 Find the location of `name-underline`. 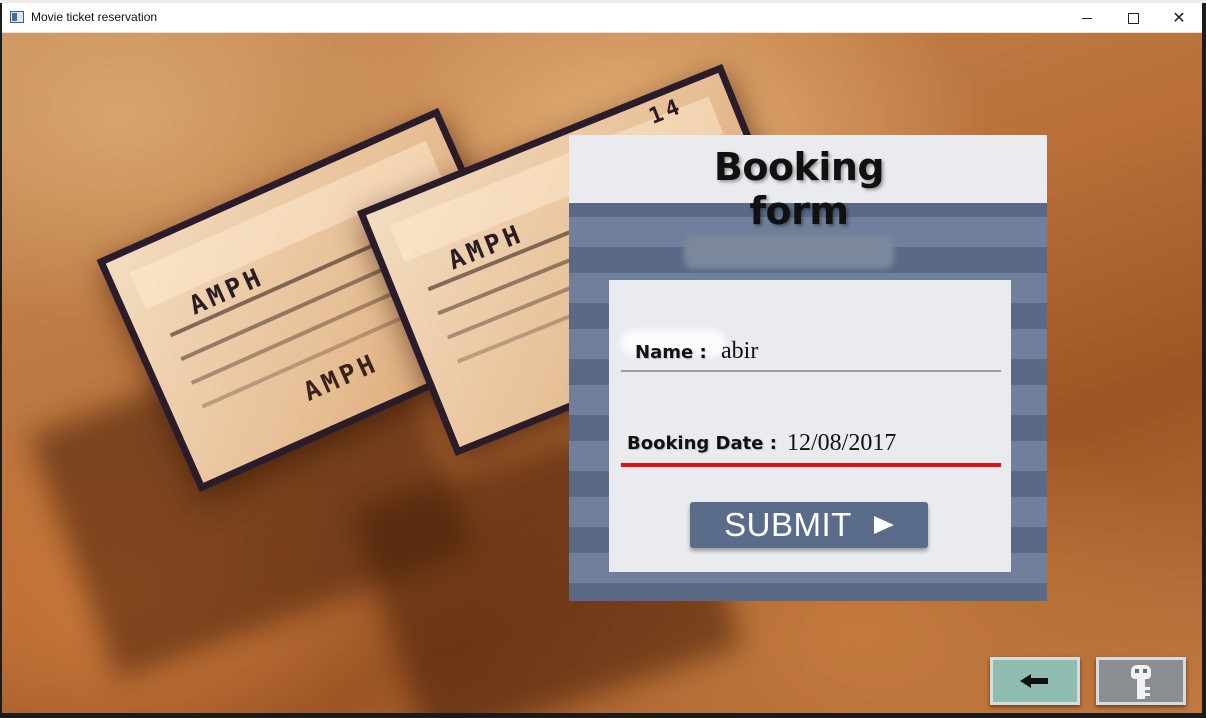

name-underline is located at coordinates (811, 371).